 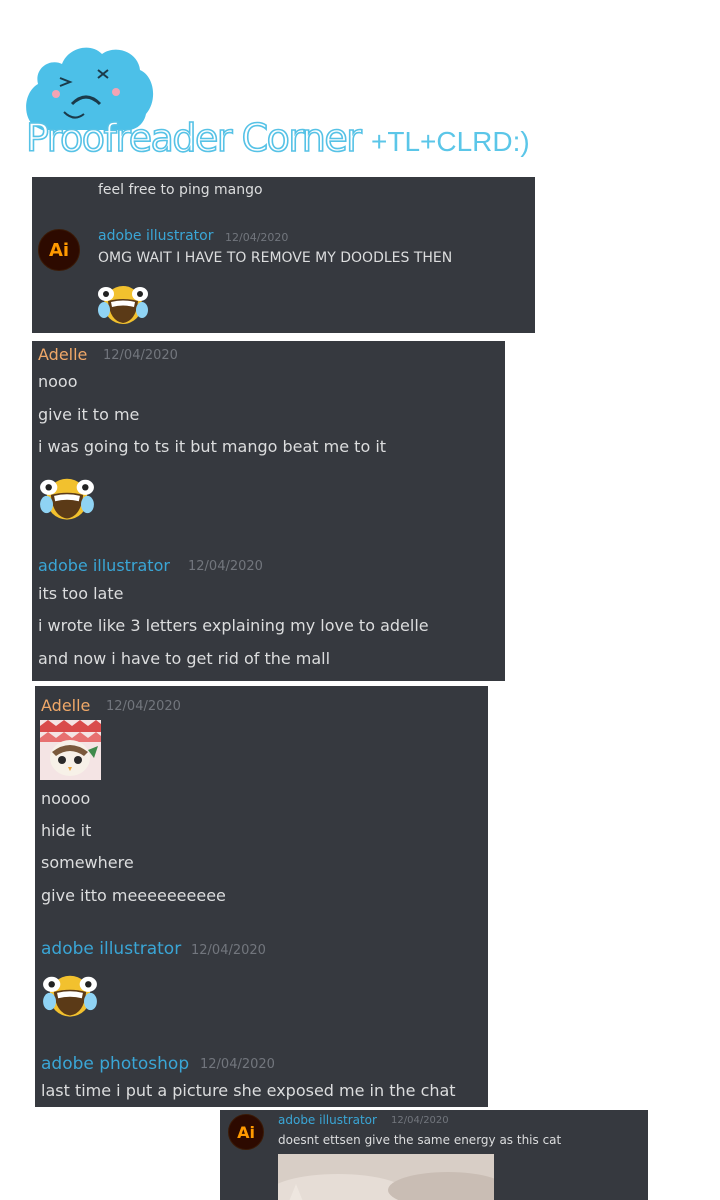 What do you see at coordinates (66, 830) in the screenshot?
I see `message-text: hide it` at bounding box center [66, 830].